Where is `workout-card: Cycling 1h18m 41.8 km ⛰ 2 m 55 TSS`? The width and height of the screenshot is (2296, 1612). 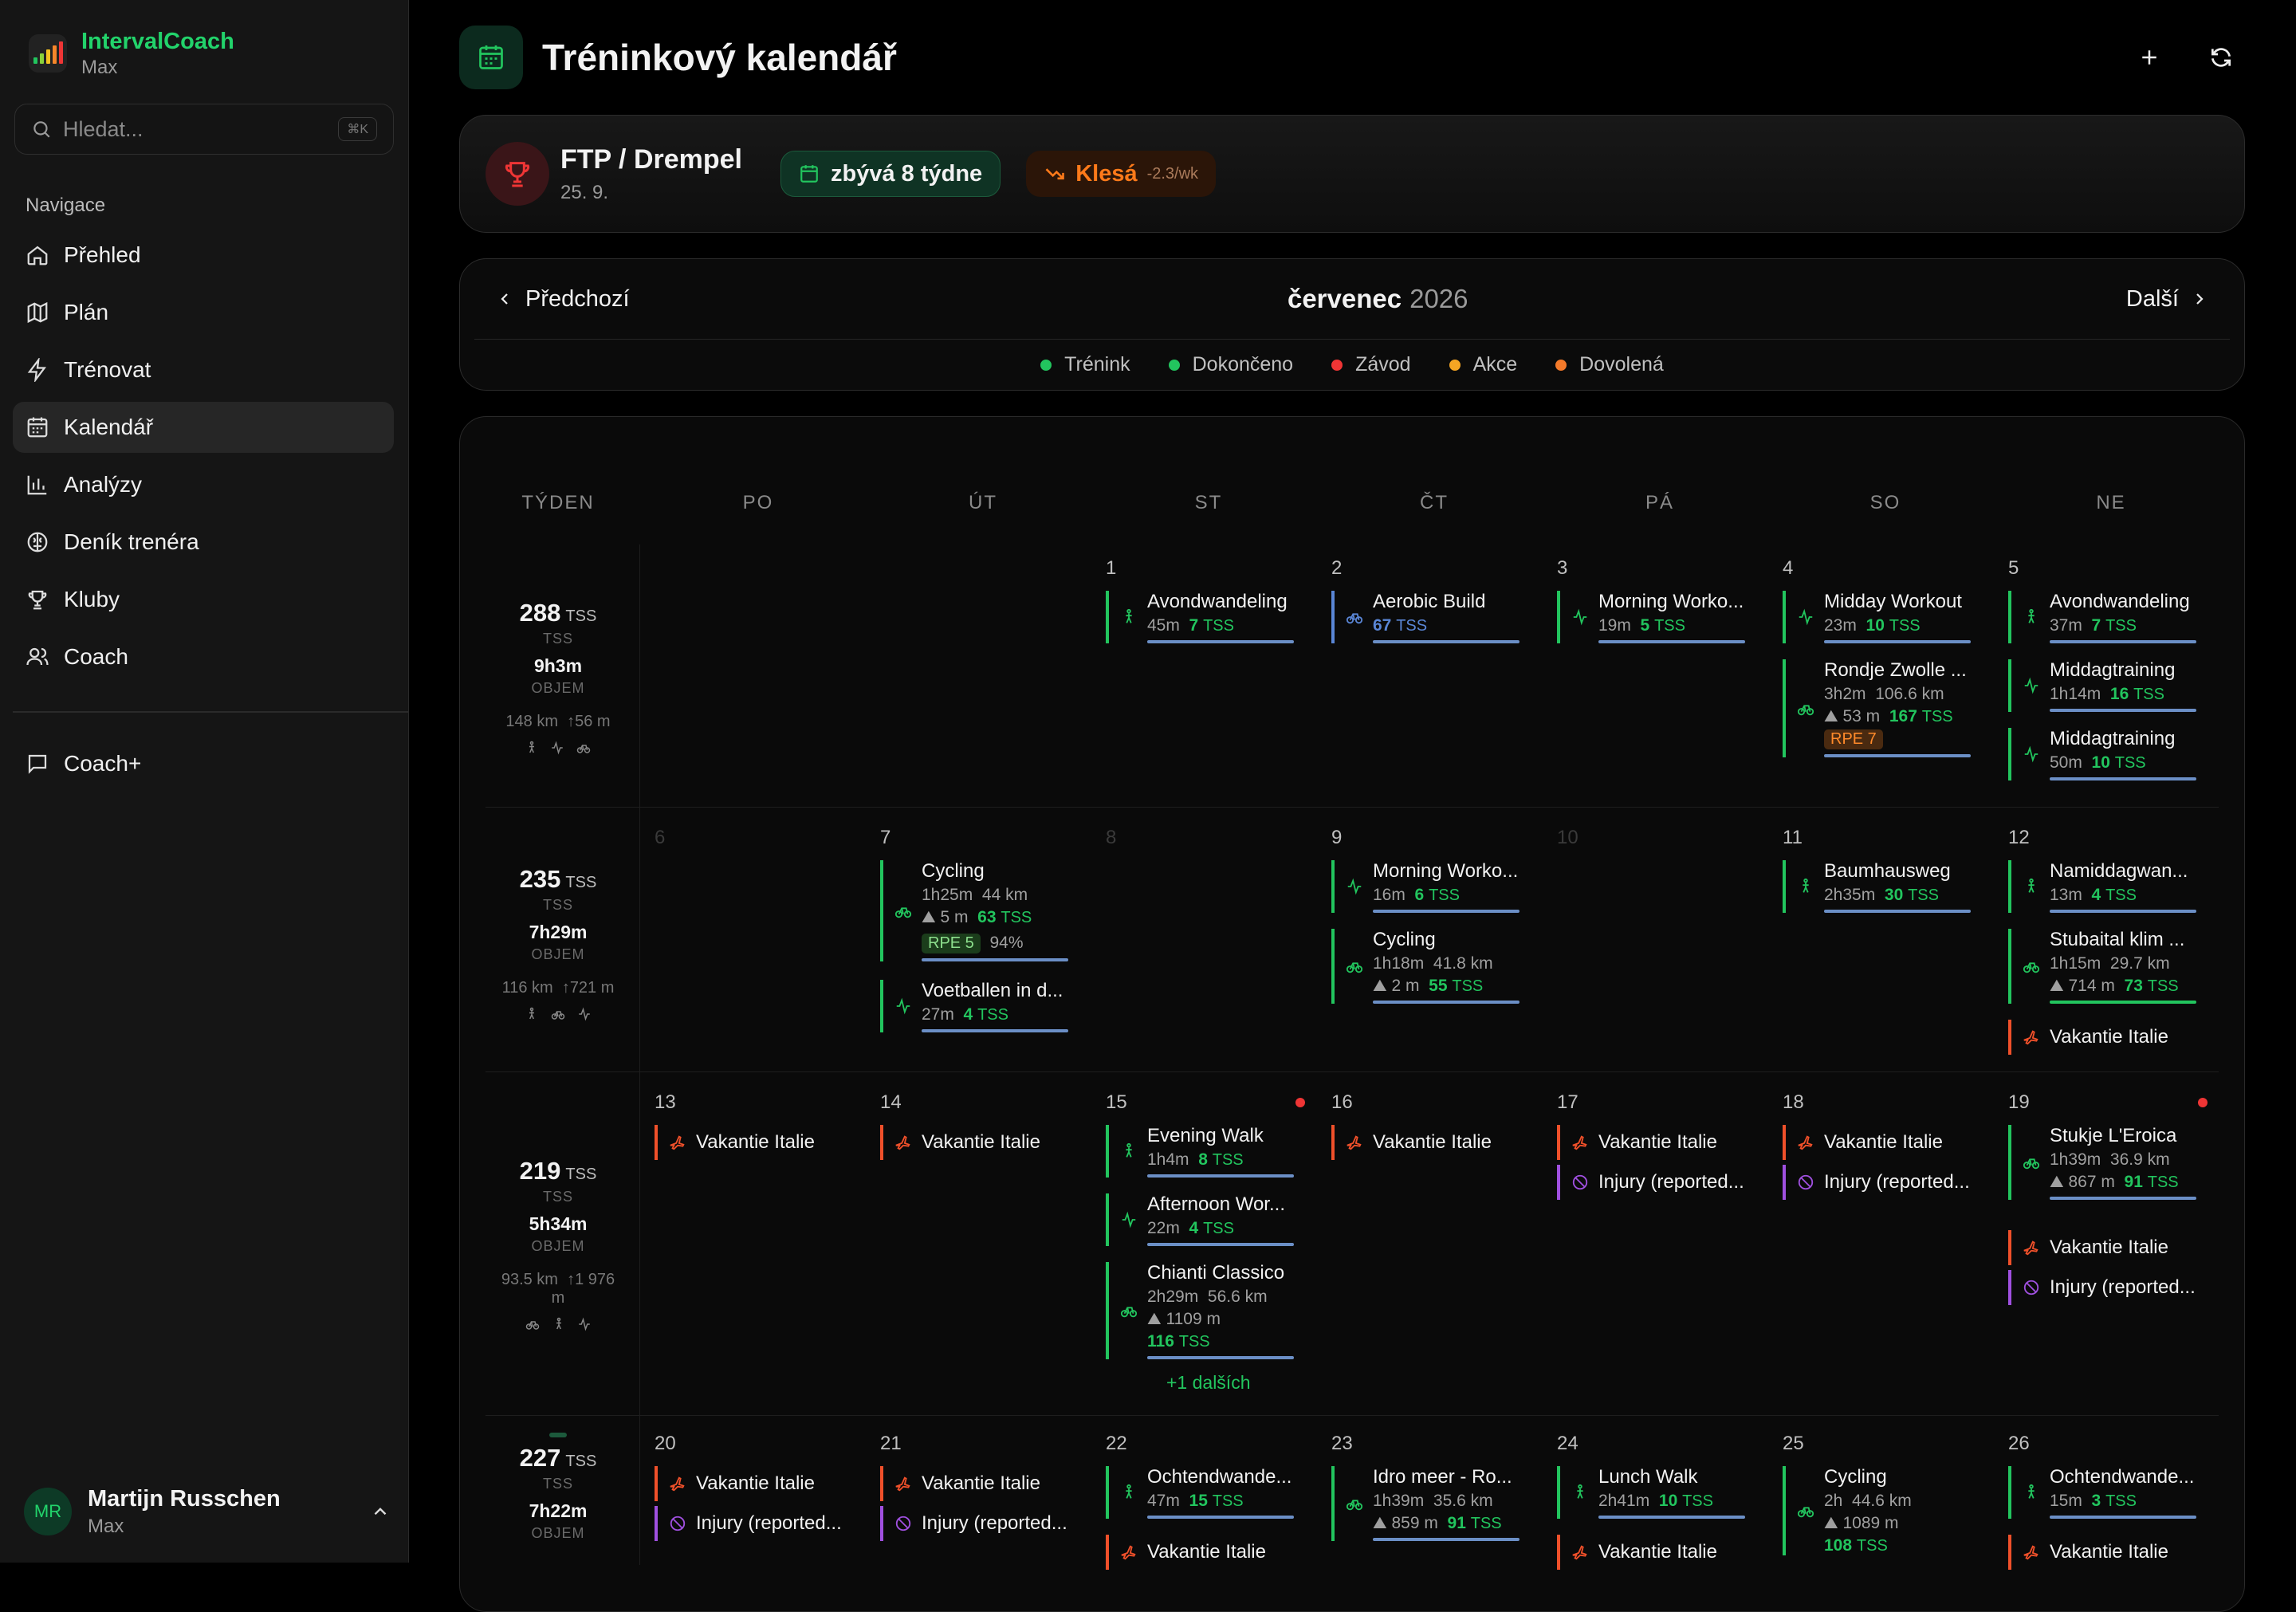
workout-card: Cycling 1h18m 41.8 km ⛰ 2 m 55 TSS is located at coordinates (1425, 966).